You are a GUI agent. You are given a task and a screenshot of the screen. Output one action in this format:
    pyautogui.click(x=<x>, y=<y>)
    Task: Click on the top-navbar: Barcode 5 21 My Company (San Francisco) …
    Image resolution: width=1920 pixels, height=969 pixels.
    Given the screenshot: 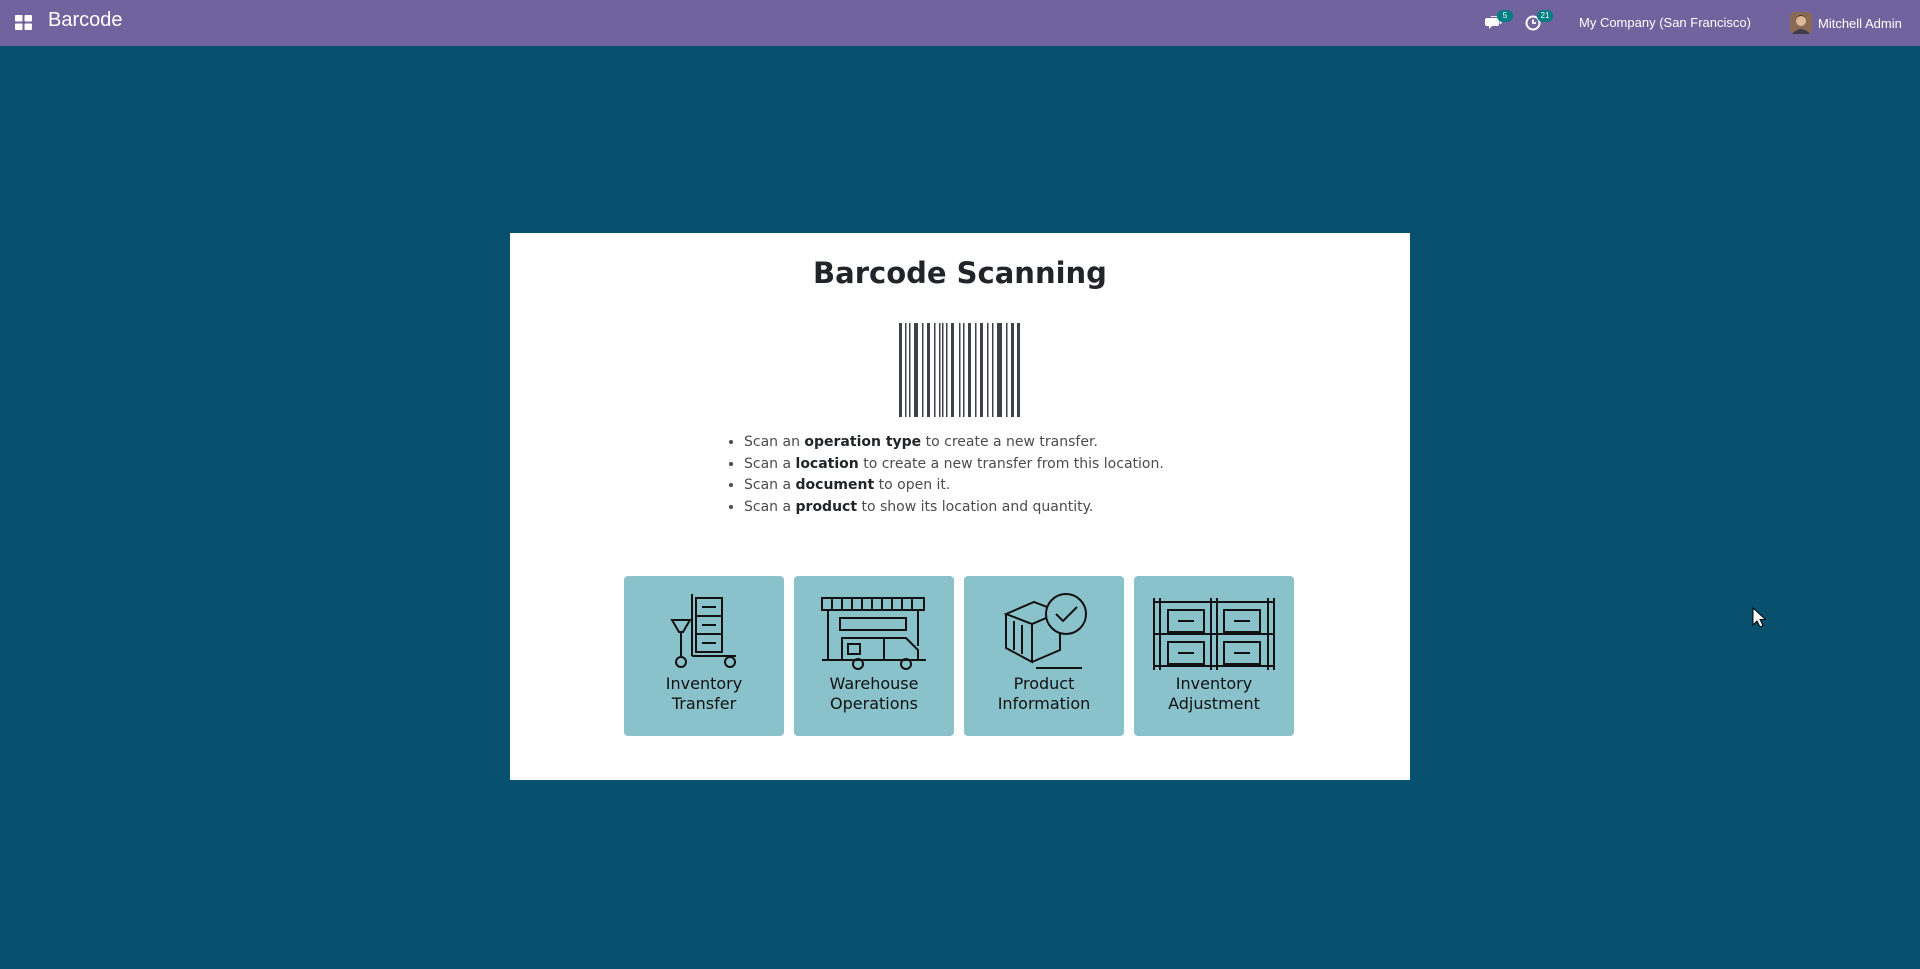 What is the action you would take?
    pyautogui.click(x=960, y=23)
    